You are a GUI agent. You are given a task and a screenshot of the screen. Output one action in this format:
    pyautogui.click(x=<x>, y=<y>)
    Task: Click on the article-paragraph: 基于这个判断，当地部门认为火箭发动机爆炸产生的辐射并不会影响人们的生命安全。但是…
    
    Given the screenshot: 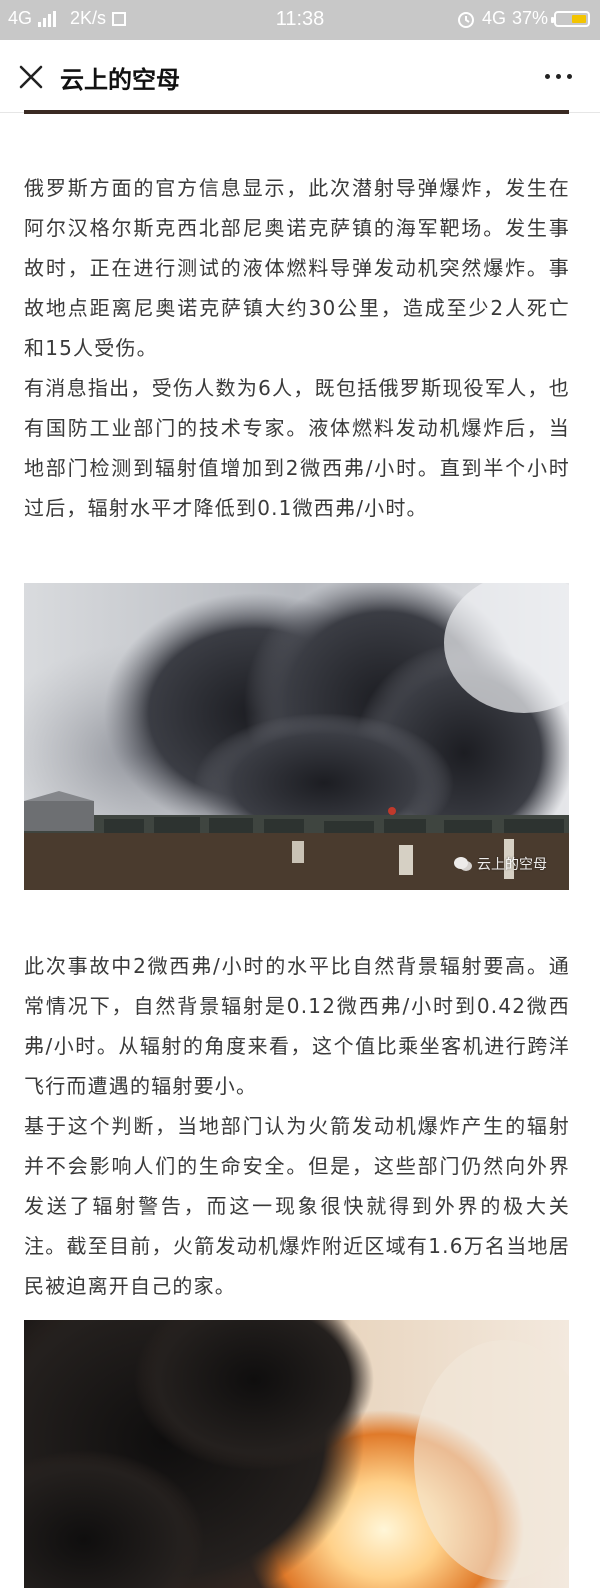 What is the action you would take?
    pyautogui.click(x=297, y=1206)
    